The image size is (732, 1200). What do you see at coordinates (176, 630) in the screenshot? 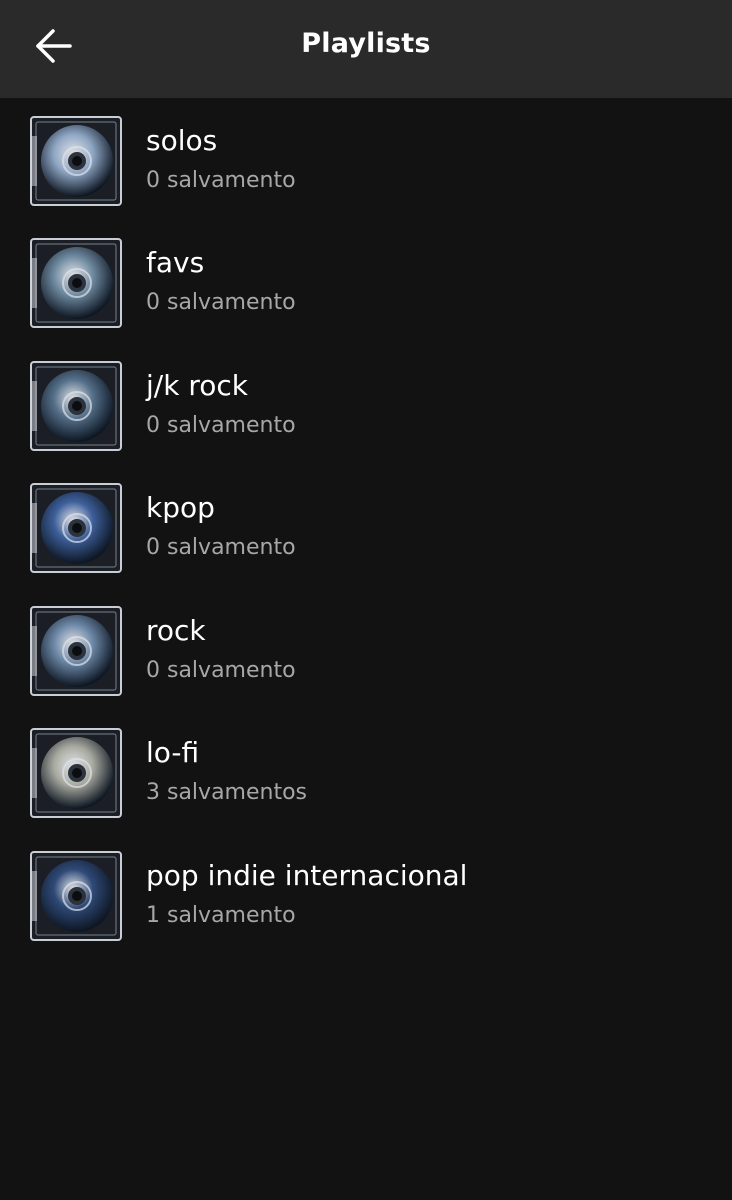
I see `playlist-name: rock` at bounding box center [176, 630].